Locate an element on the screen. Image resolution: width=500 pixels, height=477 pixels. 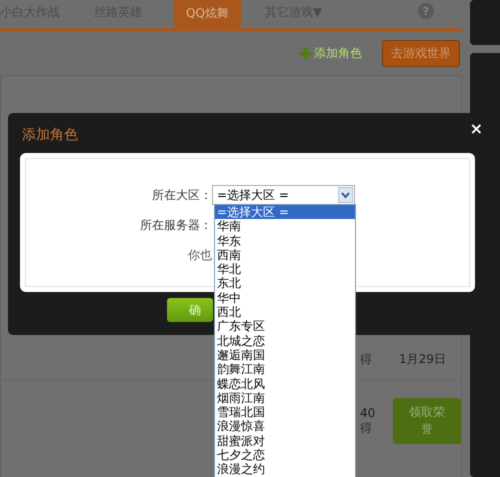
dropdown-option: 邂逅南国 is located at coordinates (285, 355).